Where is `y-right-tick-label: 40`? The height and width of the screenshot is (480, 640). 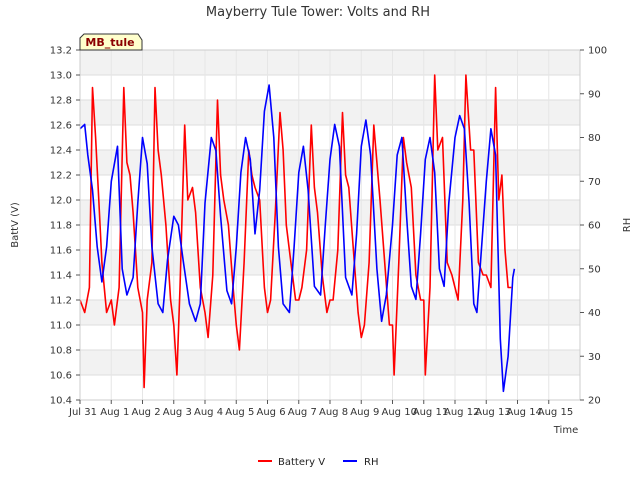
y-right-tick-label: 40 is located at coordinates (594, 313).